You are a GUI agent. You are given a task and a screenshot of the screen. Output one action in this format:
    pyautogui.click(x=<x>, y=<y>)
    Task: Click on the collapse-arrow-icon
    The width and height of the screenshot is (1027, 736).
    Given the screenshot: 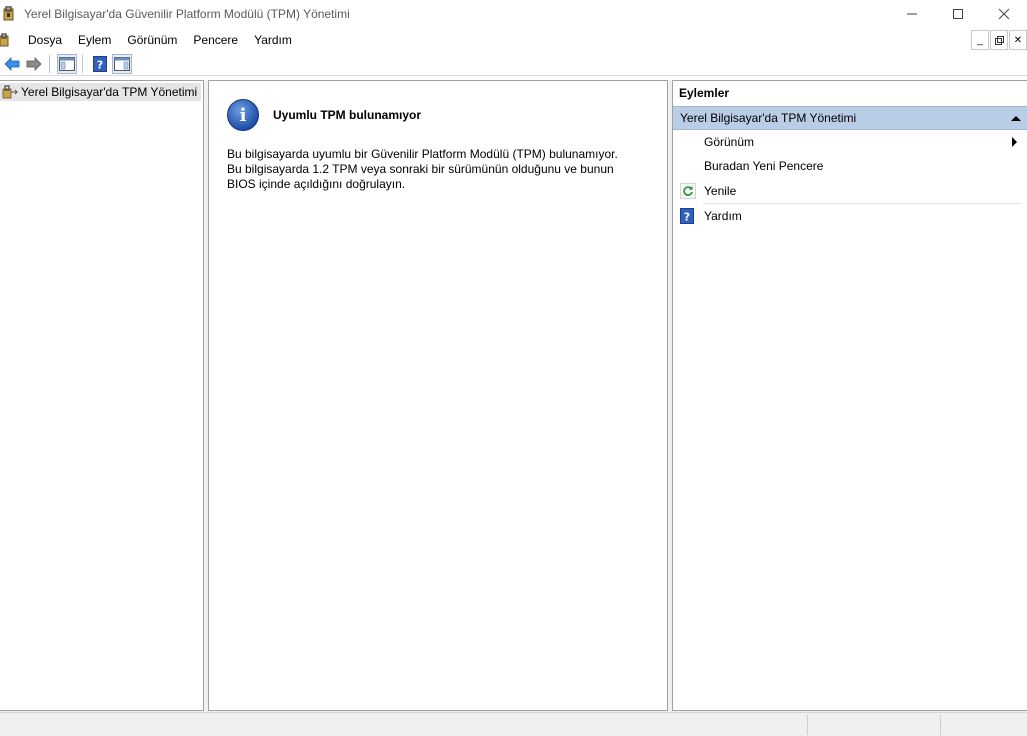 What is the action you would take?
    pyautogui.click(x=1016, y=118)
    